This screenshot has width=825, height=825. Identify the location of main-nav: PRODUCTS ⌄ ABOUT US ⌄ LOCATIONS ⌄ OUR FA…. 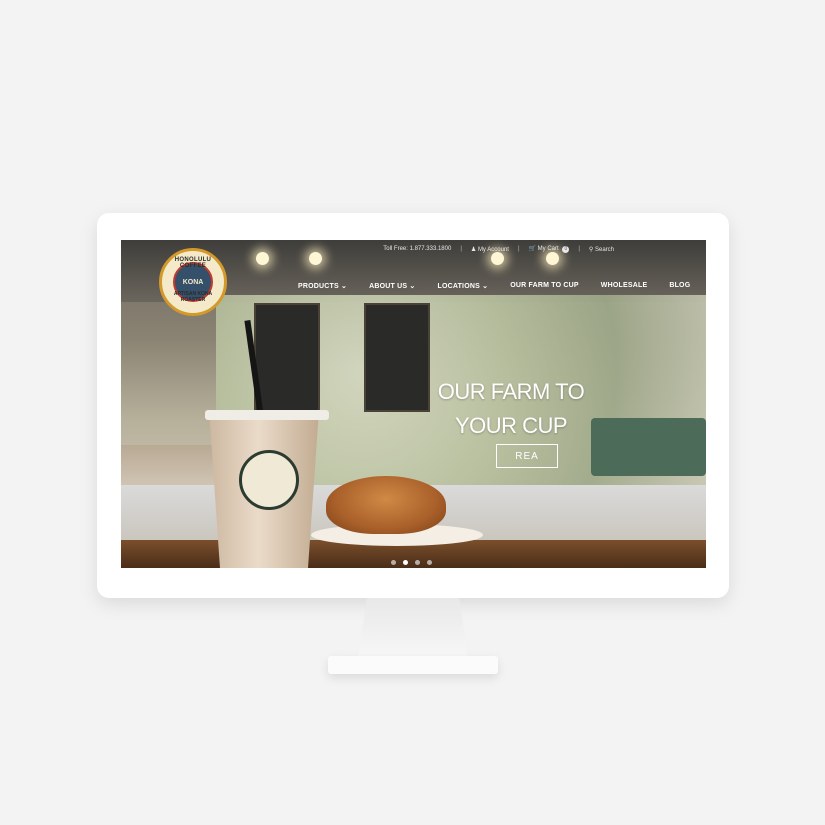
(494, 286).